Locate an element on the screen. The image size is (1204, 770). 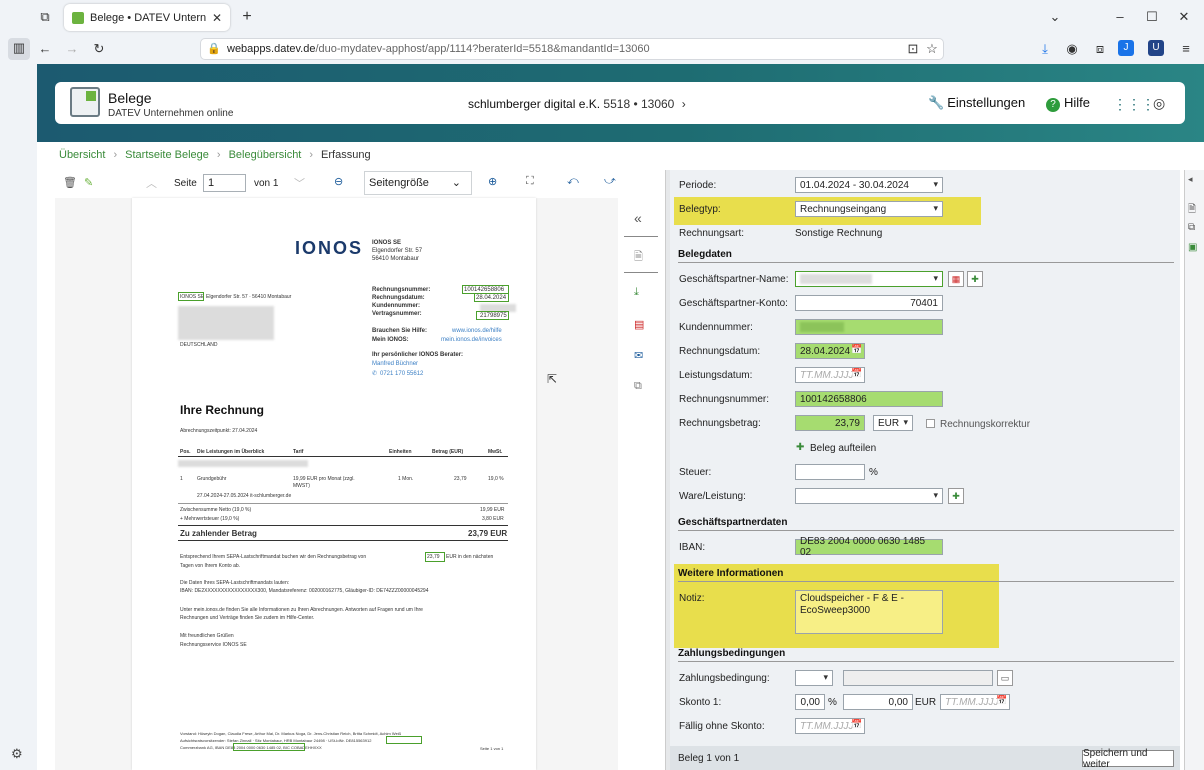
row-pos: 1 is located at coordinates (181, 479).